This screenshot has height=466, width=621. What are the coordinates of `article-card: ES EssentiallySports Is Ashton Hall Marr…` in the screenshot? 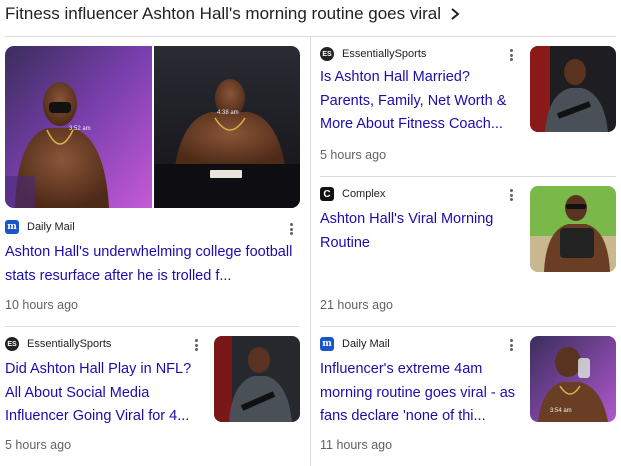 It's located at (468, 106).